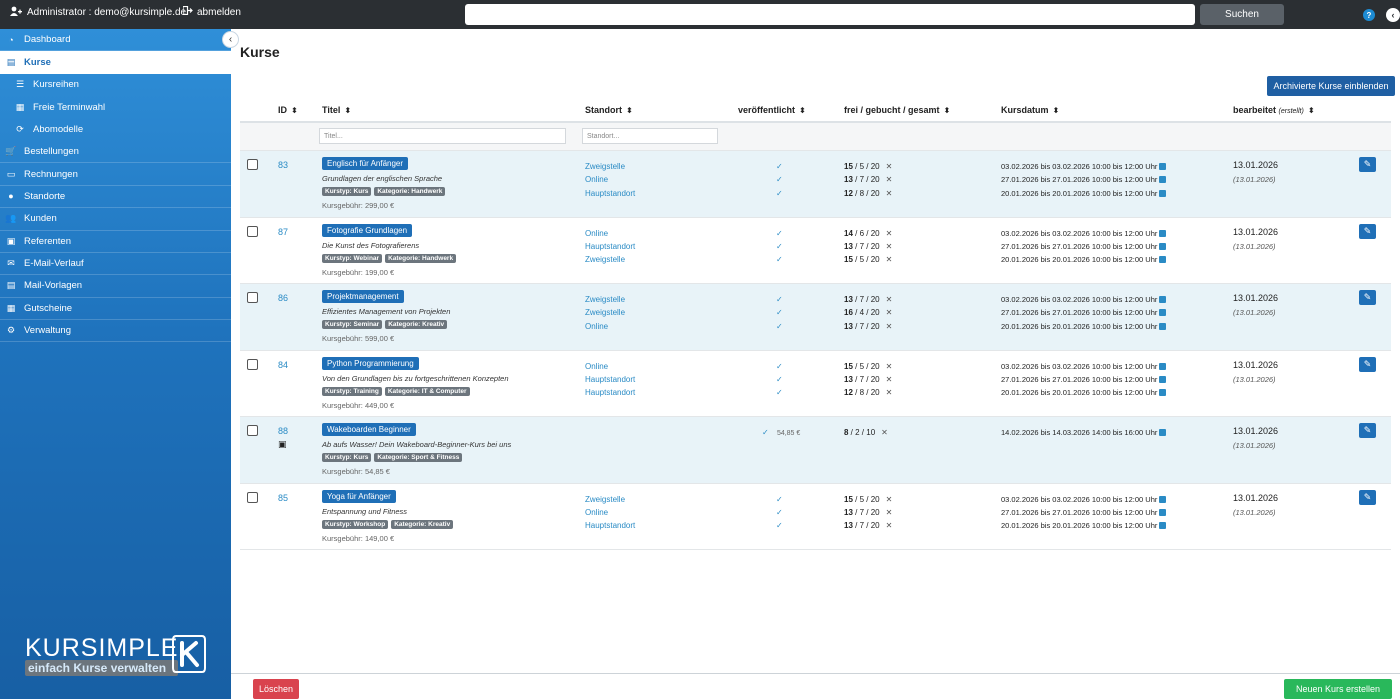 This screenshot has width=1400, height=699. I want to click on sidebar-item-dashboard: ◔ Dashboard, so click(115, 40).